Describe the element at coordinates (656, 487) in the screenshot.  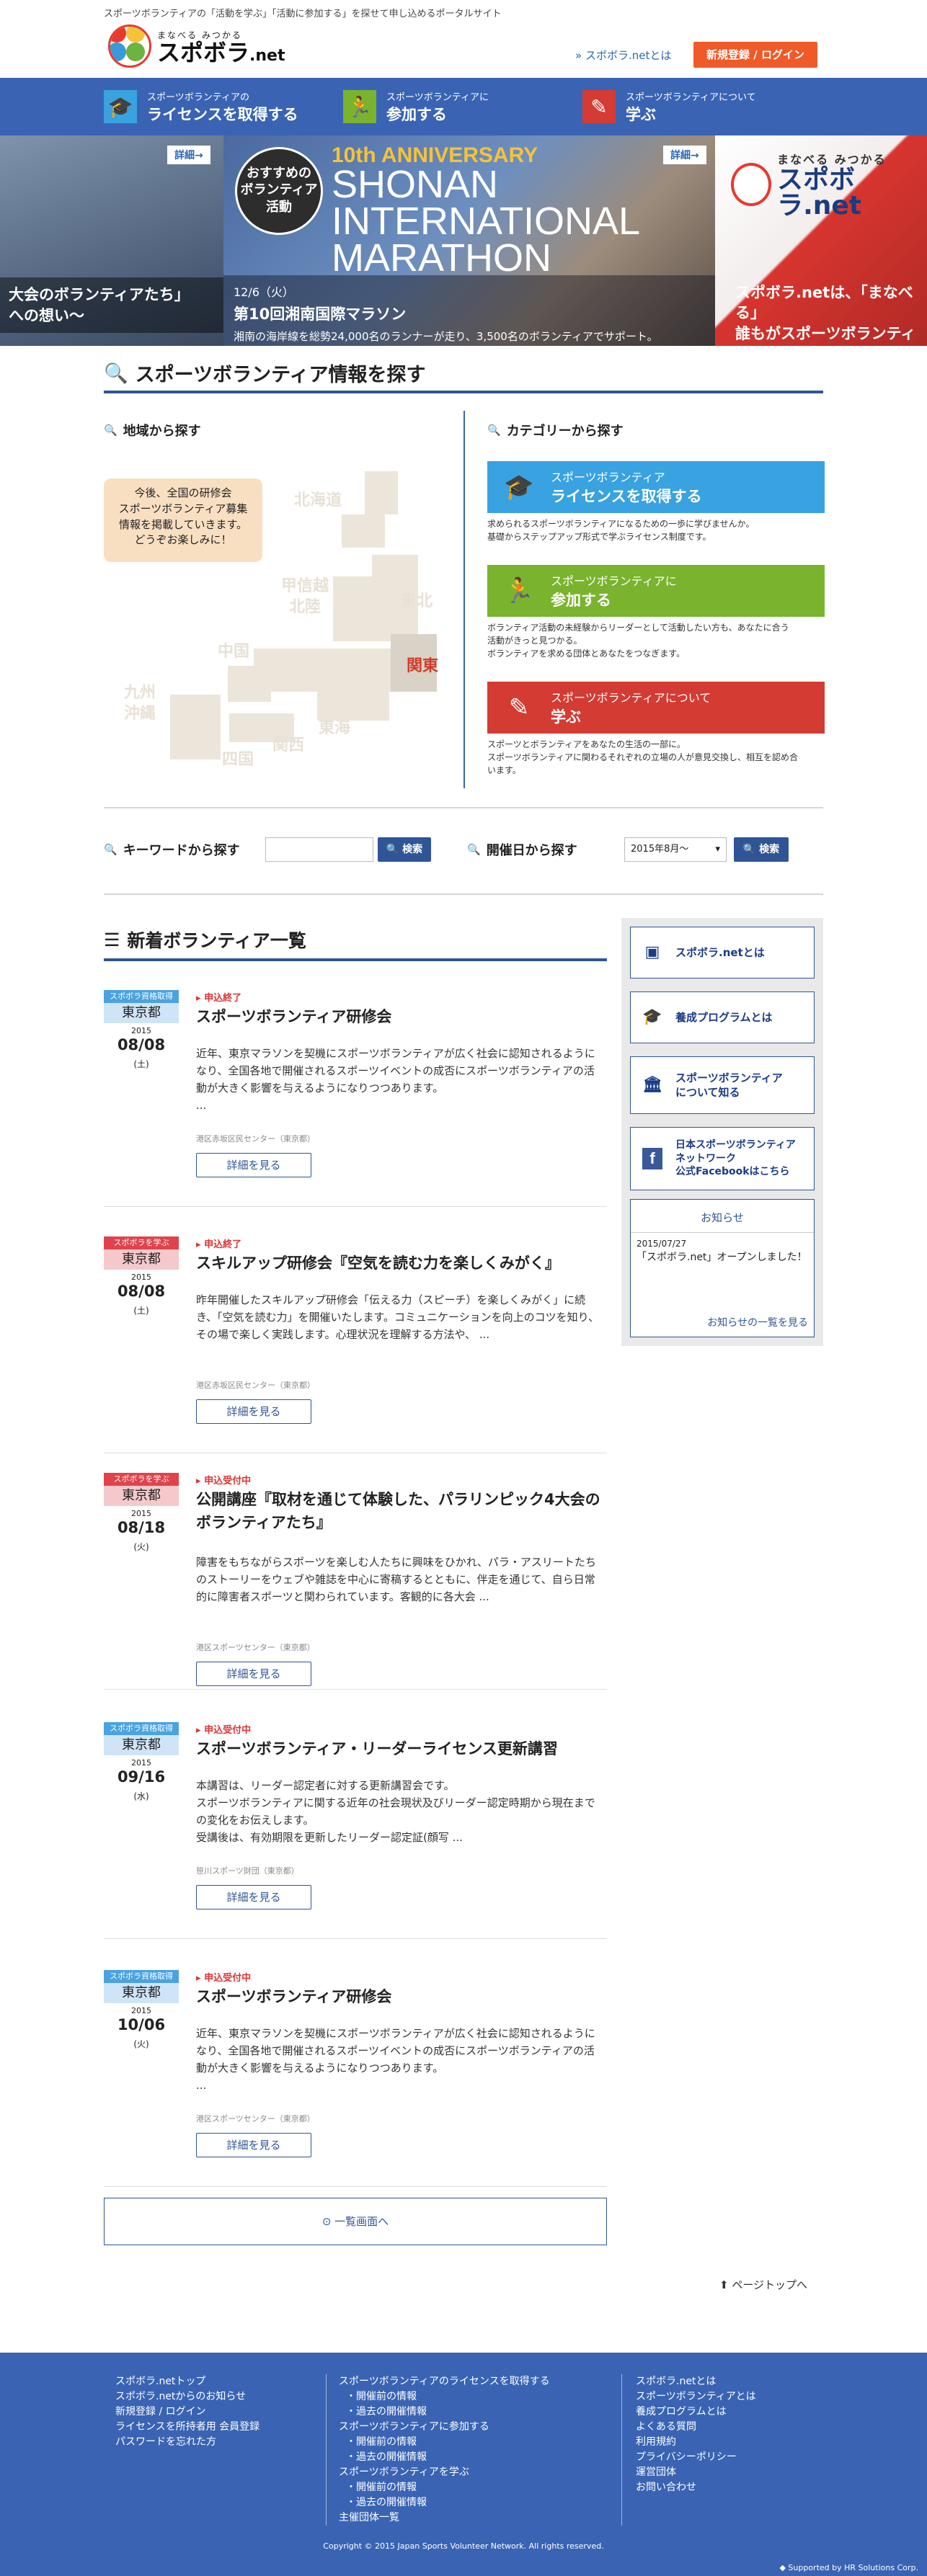
I see `category-license-button: 🎓 スポーツボランティア ライセンスを取得する` at that location.